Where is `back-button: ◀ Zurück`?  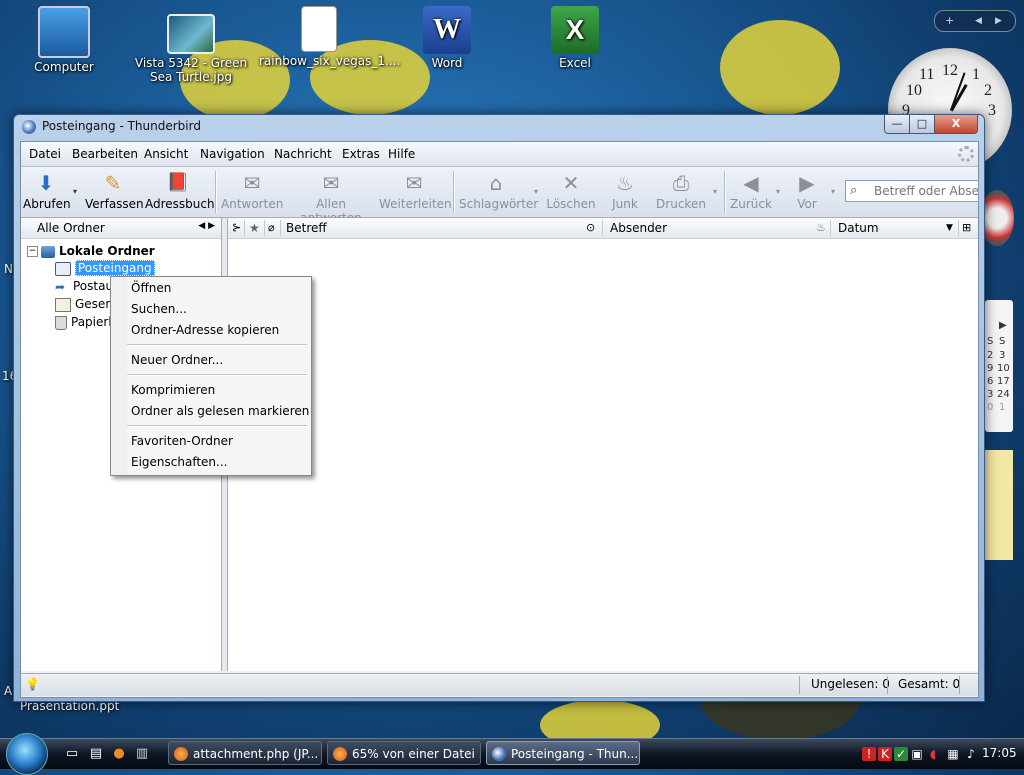 back-button: ◀ Zurück is located at coordinates (751, 192).